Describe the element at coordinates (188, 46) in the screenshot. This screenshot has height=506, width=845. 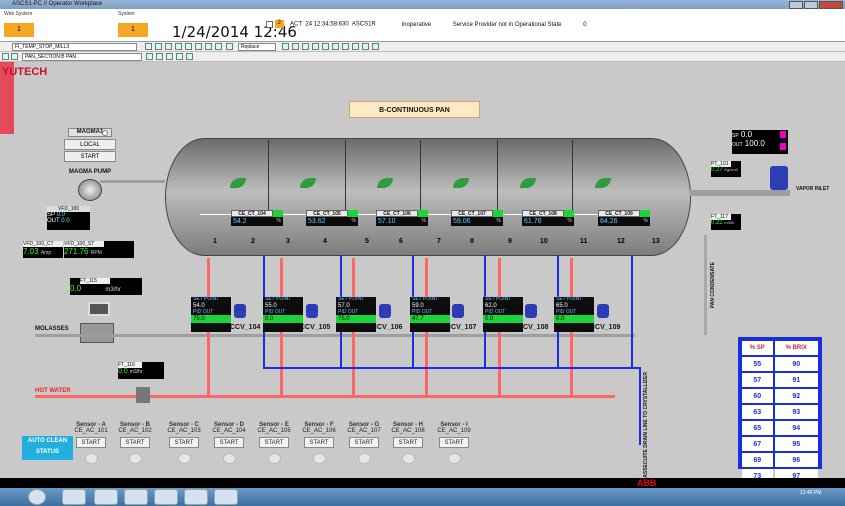
I see `trend-icon` at that location.